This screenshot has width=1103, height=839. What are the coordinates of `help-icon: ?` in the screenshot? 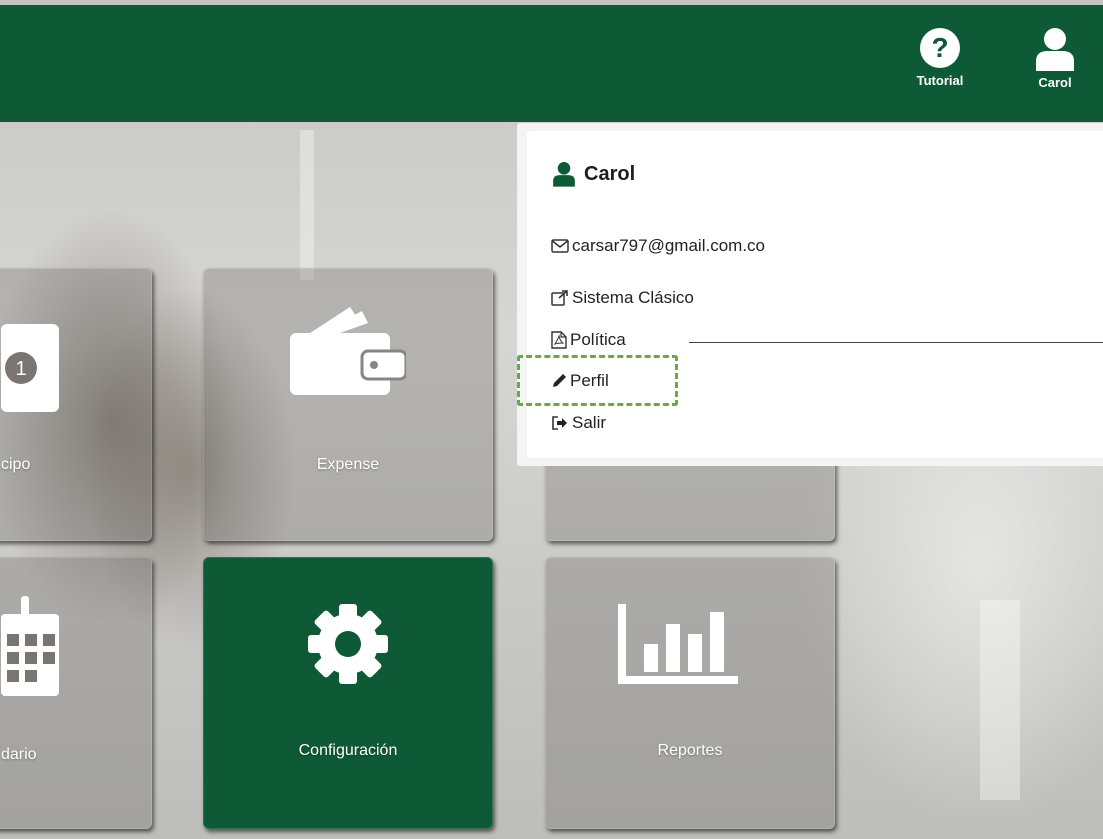 It's located at (940, 48).